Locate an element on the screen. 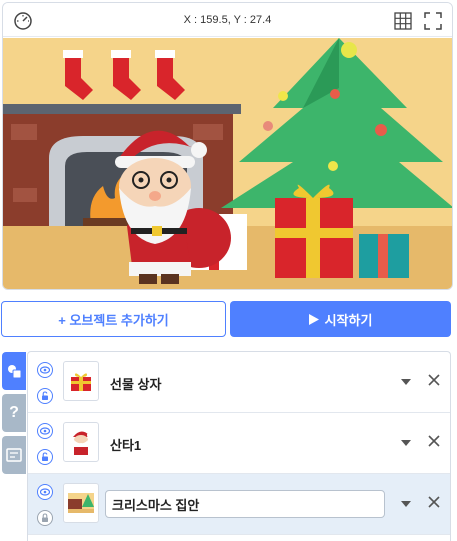 This screenshot has width=457, height=541. santa-icon is located at coordinates (82, 443).